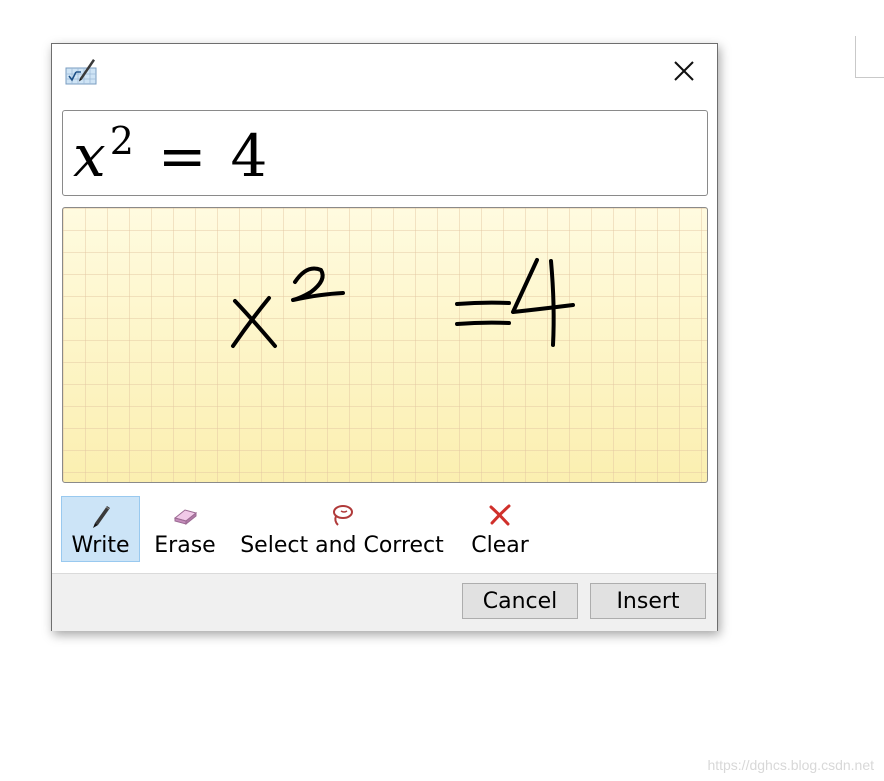 Image resolution: width=884 pixels, height=781 pixels. I want to click on watermark: https://dghcs.blog.csdn.net, so click(790, 765).